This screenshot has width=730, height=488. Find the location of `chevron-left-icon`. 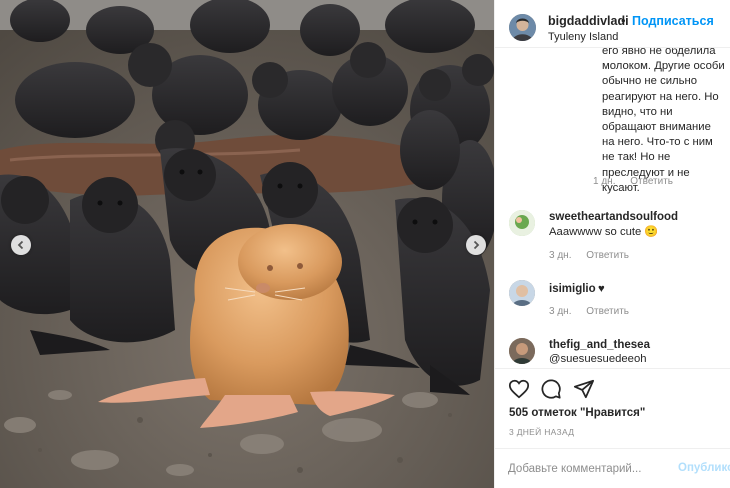

chevron-left-icon is located at coordinates (20, 245).